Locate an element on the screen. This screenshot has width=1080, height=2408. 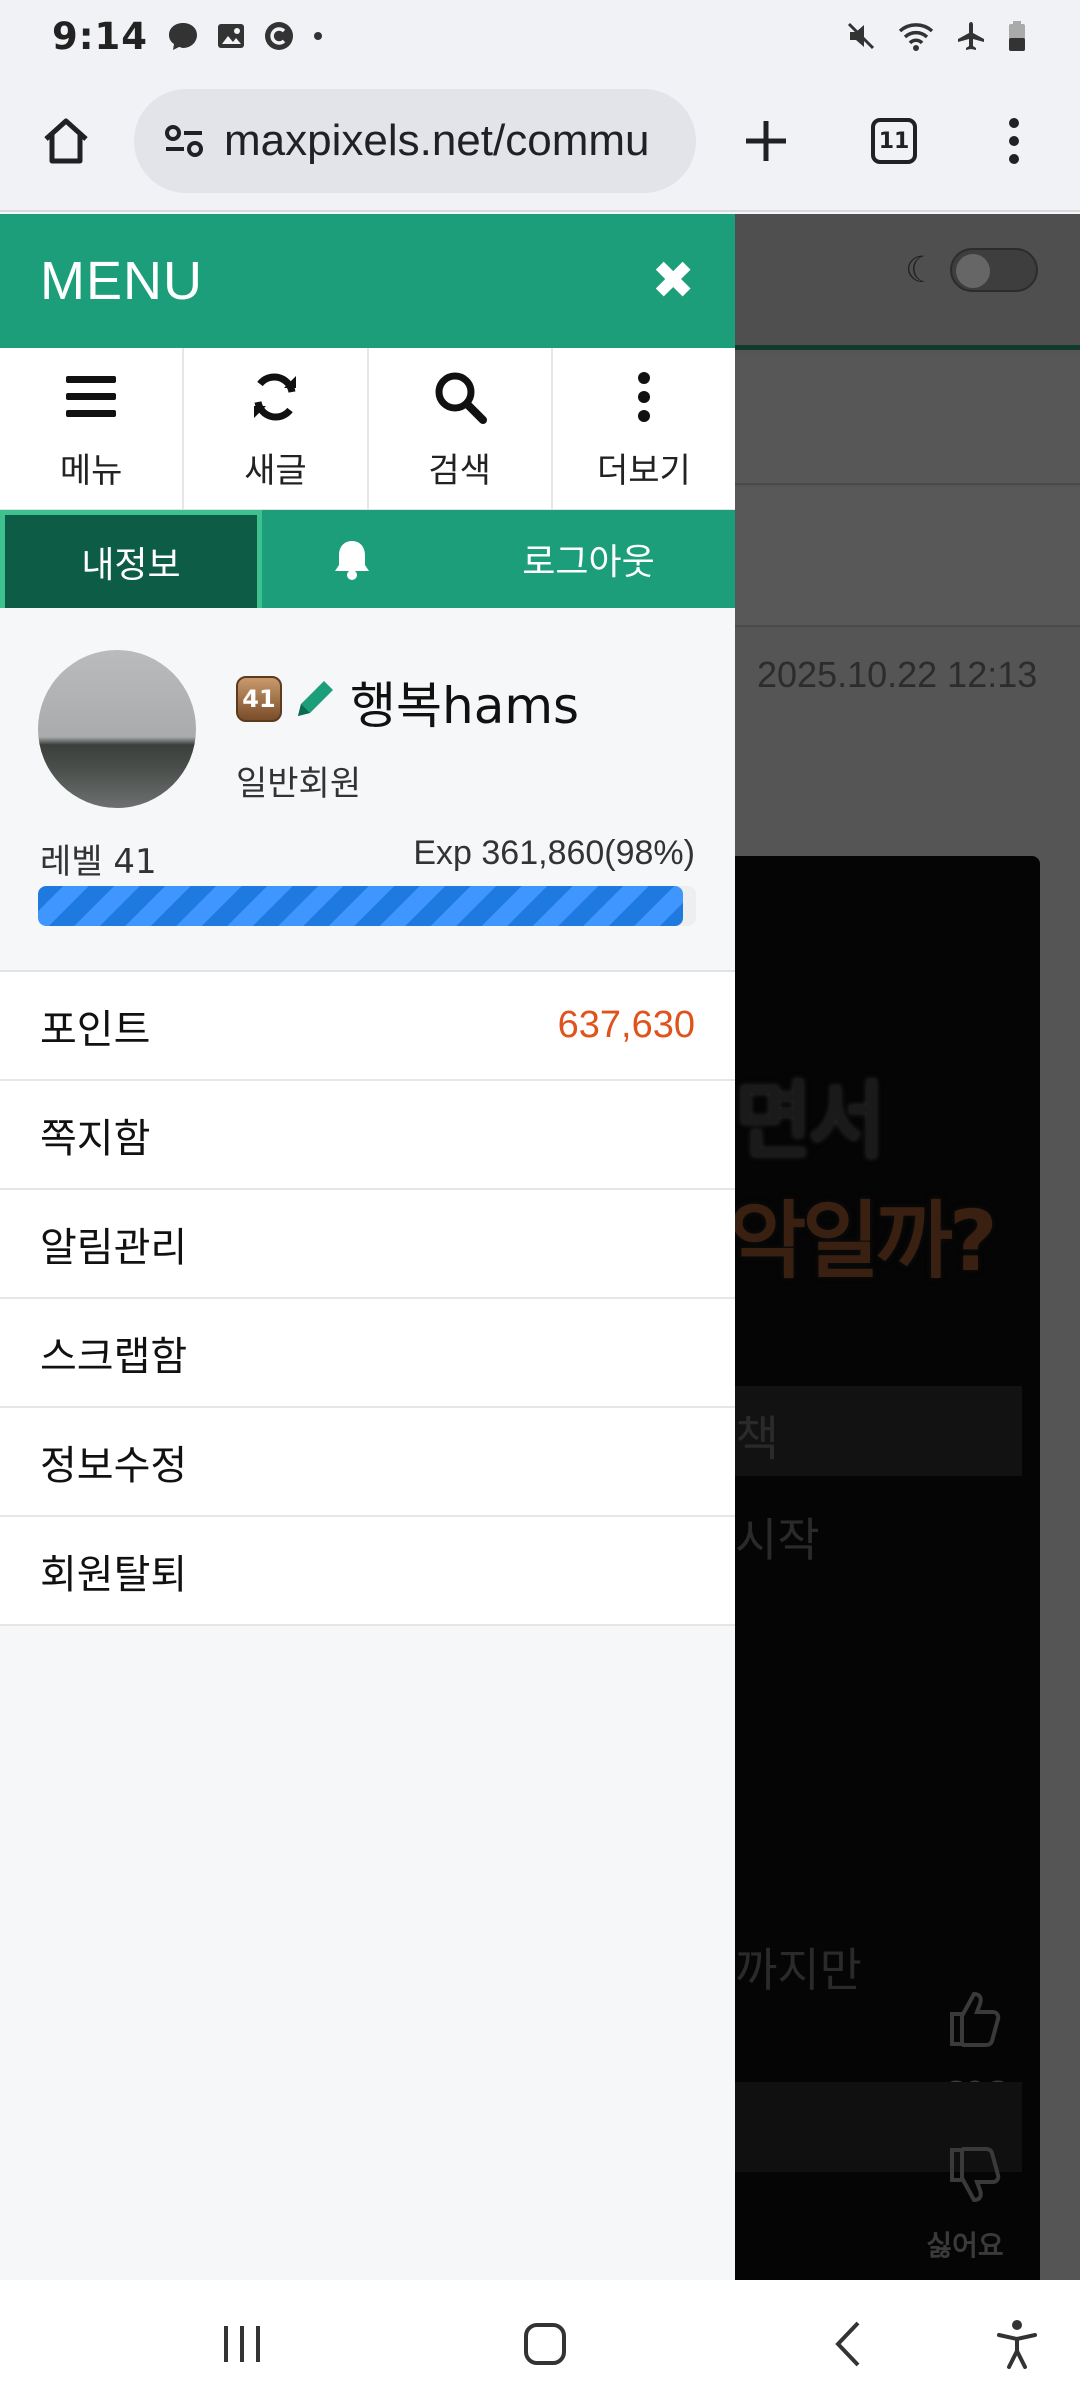
tab-notifications is located at coordinates (352, 559).